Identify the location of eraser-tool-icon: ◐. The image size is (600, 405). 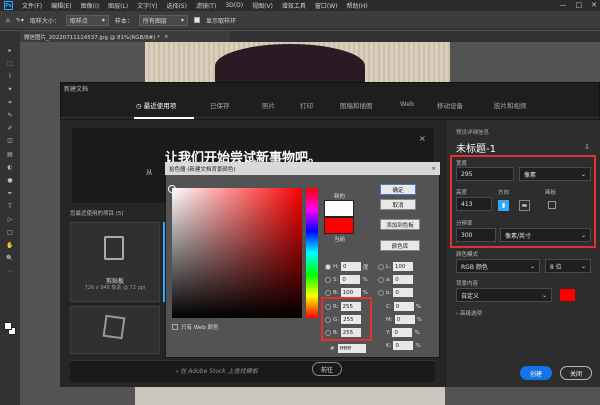
(9, 167).